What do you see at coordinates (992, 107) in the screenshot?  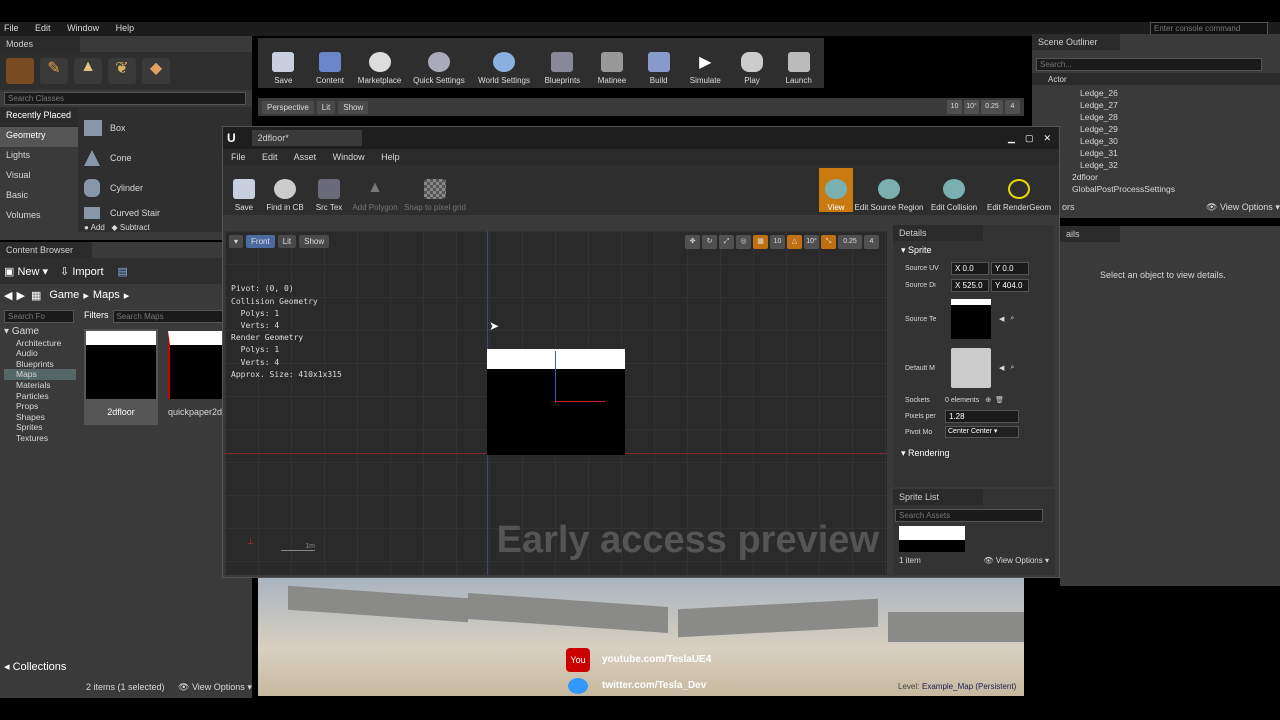 I see `scale-snap-value: 0.25` at bounding box center [992, 107].